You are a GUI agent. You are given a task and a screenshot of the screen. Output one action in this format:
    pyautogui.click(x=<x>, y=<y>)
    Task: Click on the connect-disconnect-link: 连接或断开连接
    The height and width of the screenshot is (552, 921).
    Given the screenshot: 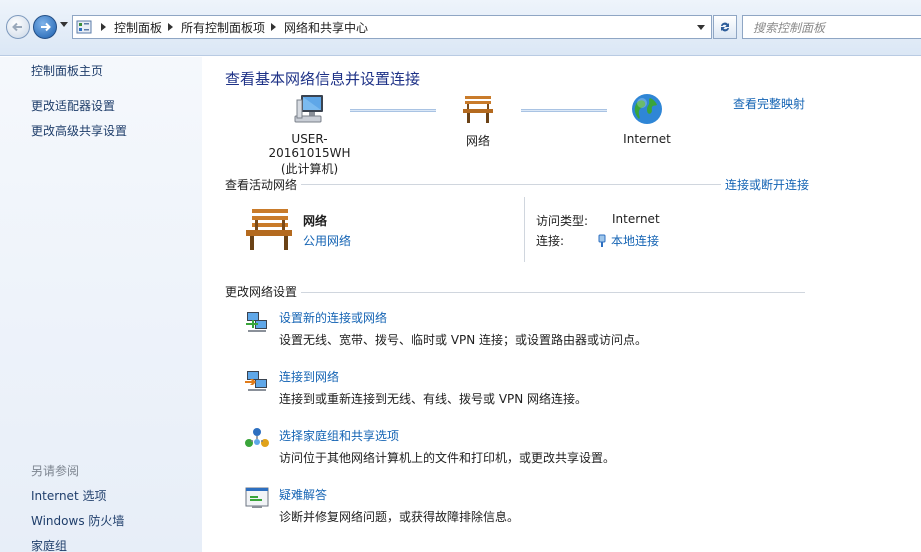 What is the action you would take?
    pyautogui.click(x=765, y=184)
    